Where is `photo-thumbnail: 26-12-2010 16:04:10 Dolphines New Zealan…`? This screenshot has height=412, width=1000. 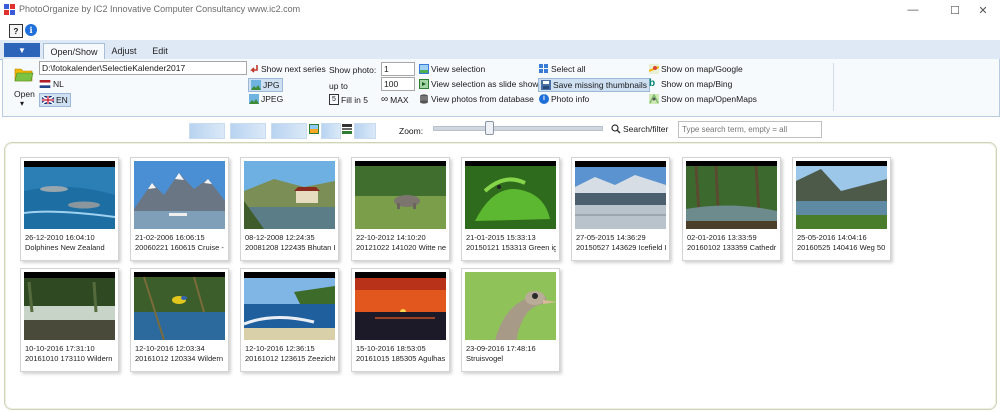 photo-thumbnail: 26-12-2010 16:04:10 Dolphines New Zealan… is located at coordinates (69, 209).